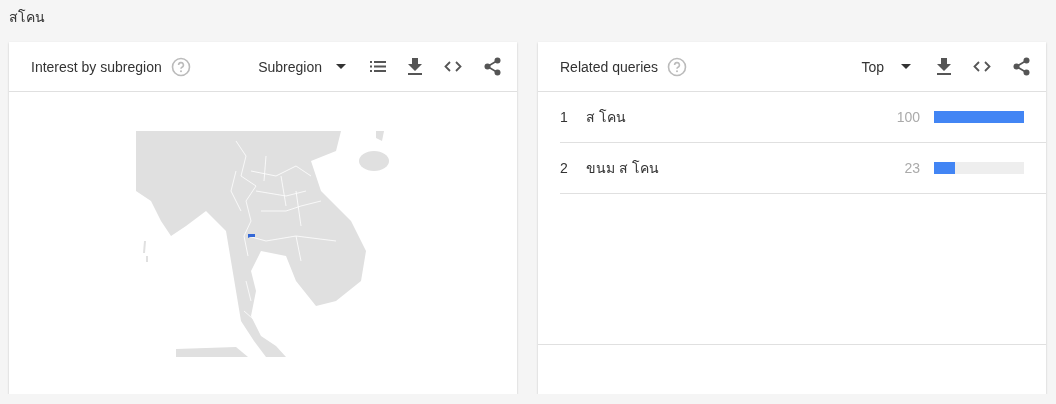 The width and height of the screenshot is (1056, 404). Describe the element at coordinates (745, 168) in the screenshot. I see `query-link: ขนม ส โคน` at that location.